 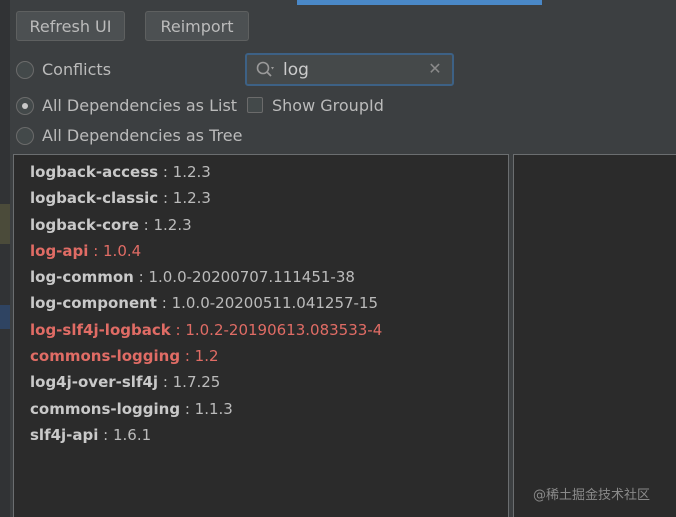 I want to click on dependency-name: log4j-over-slf4j, so click(x=94, y=382).